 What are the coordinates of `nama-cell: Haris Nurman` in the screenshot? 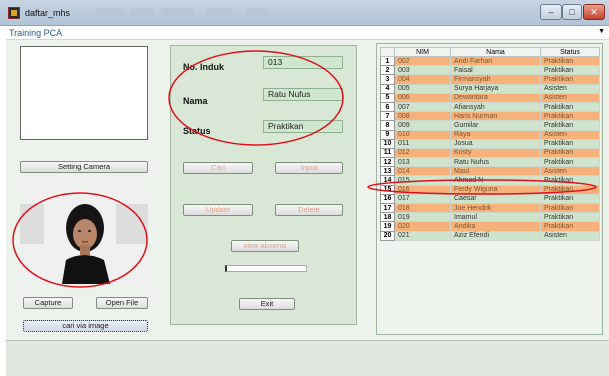 It's located at (495, 116).